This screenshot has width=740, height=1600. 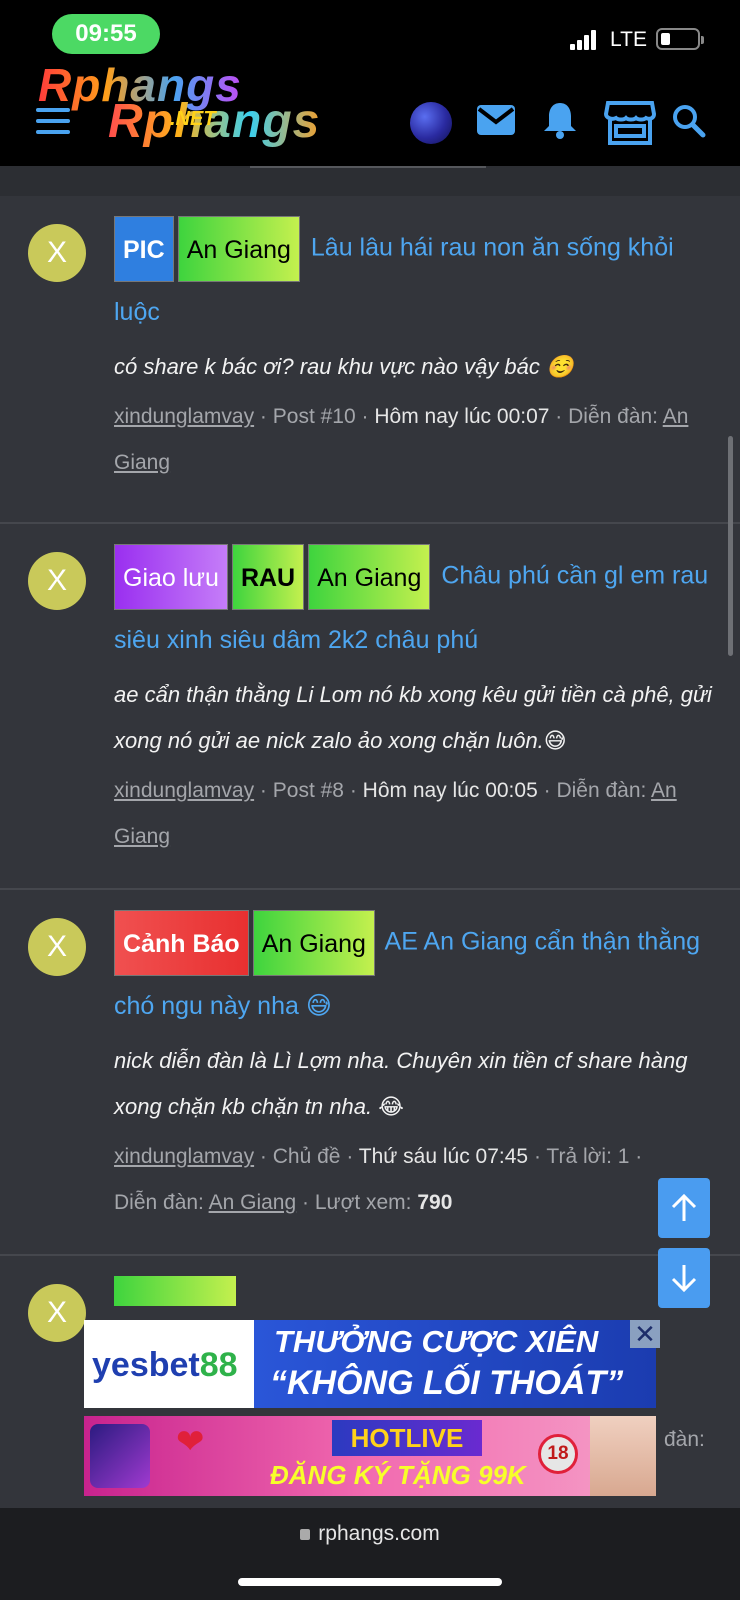 I want to click on app-header: 09:55 LTE Rphangs Rphangs .NET, so click(x=370, y=83).